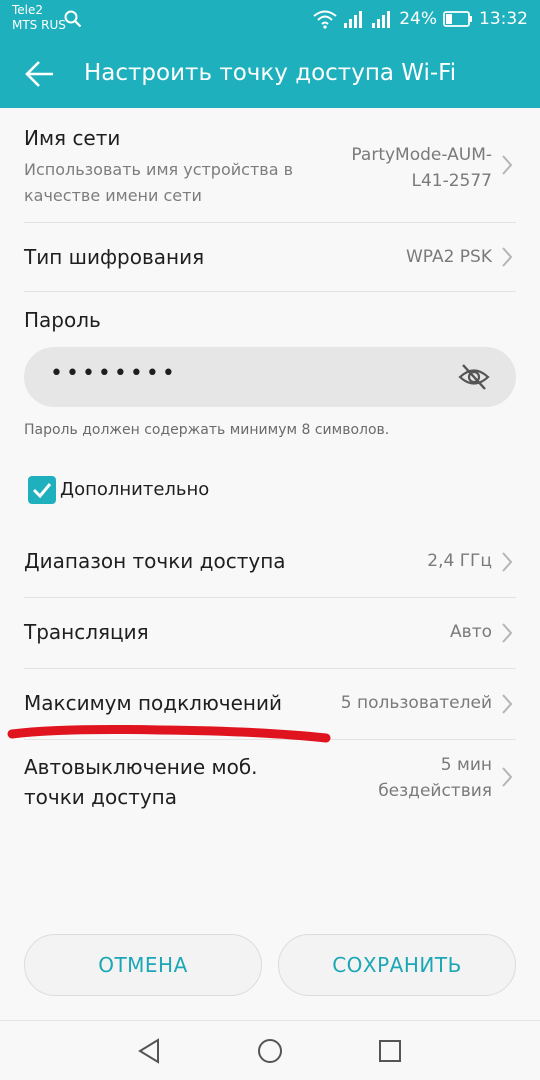 The width and height of the screenshot is (540, 1080). Describe the element at coordinates (325, 19) in the screenshot. I see `wifi-icon` at that location.